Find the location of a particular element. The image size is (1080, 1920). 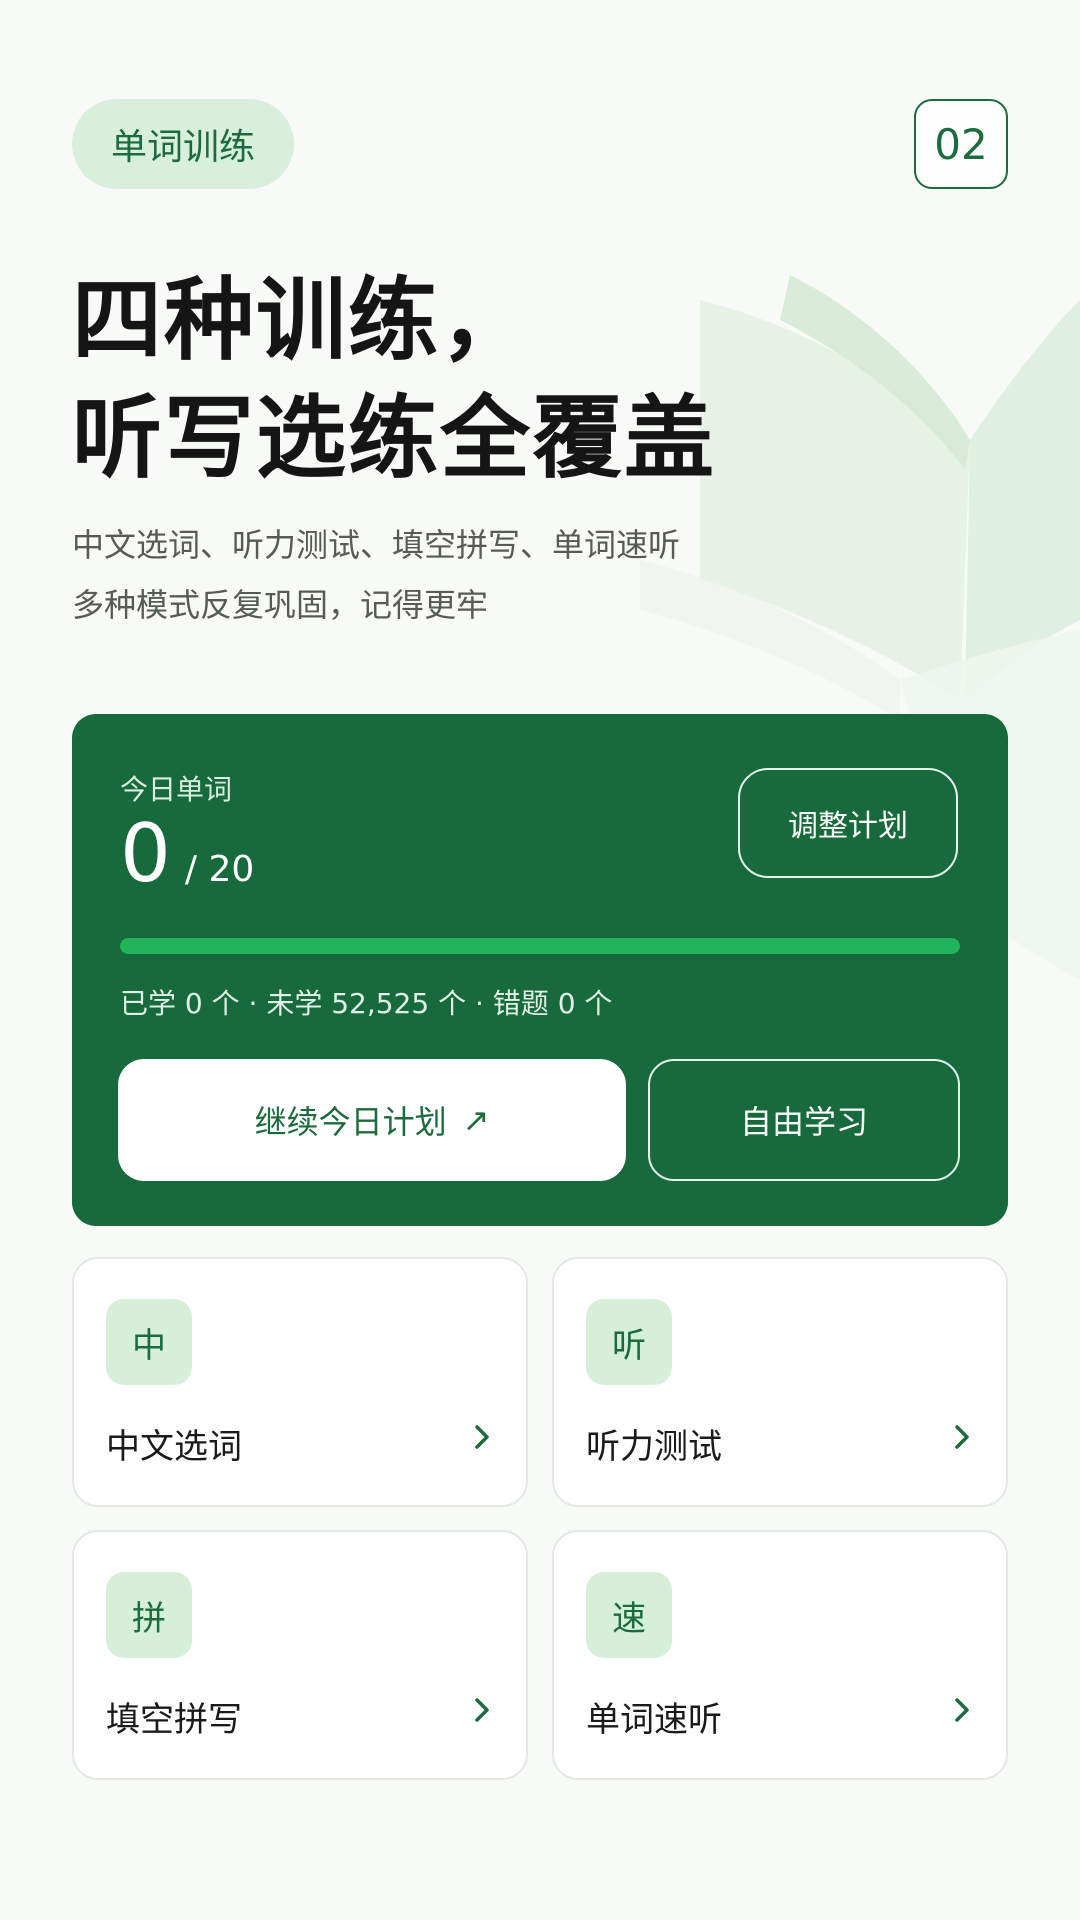

mode-badge: 听 is located at coordinates (629, 1342).